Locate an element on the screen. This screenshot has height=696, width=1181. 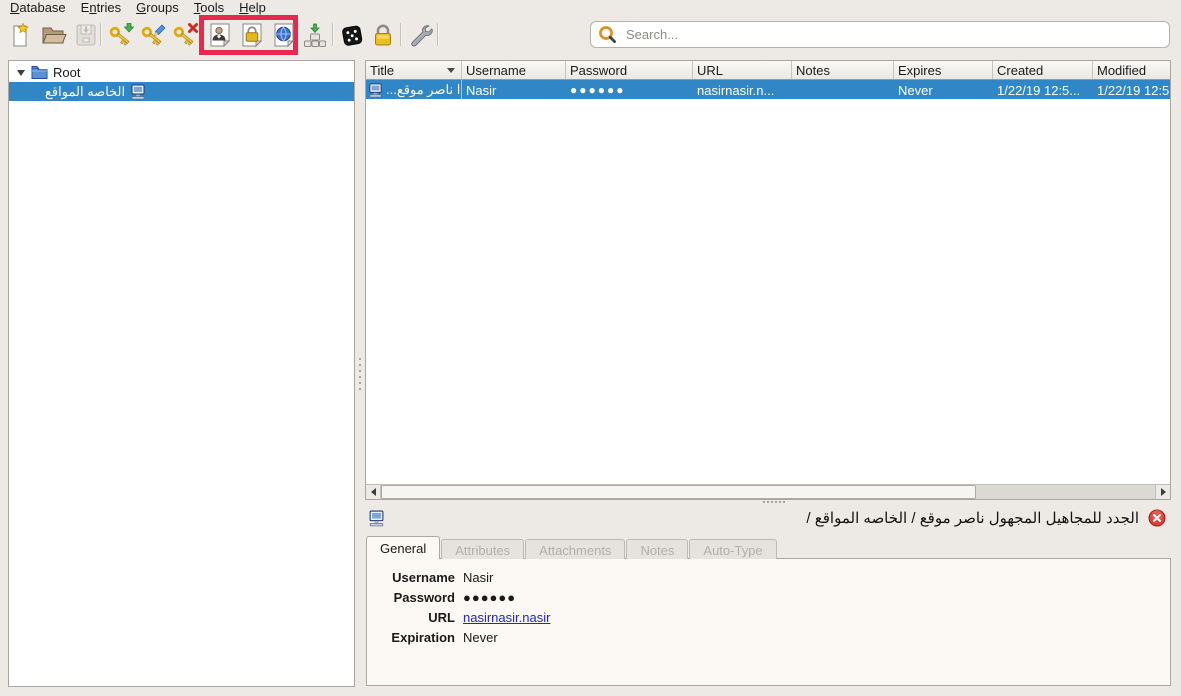
tree-item-private-sites: المواقع‎ الخاصه is located at coordinates (181, 91).